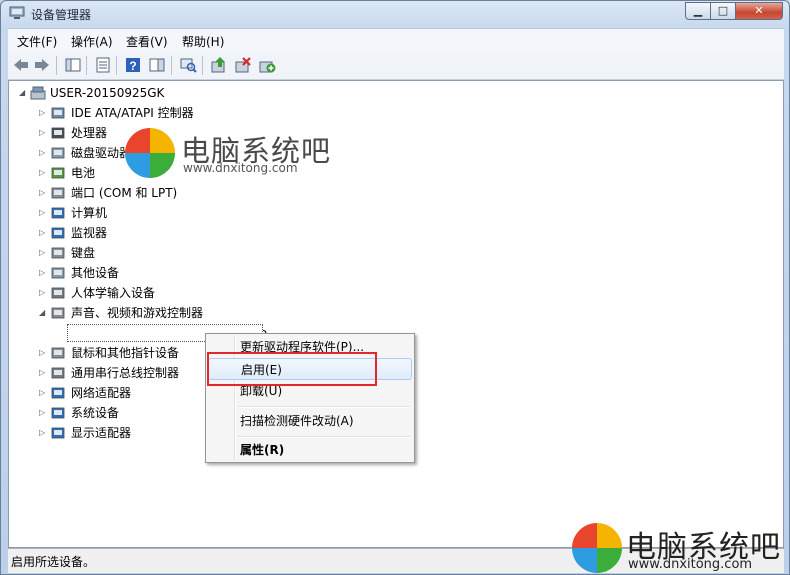  What do you see at coordinates (58, 253) in the screenshot?
I see `keyboard-icon` at bounding box center [58, 253].